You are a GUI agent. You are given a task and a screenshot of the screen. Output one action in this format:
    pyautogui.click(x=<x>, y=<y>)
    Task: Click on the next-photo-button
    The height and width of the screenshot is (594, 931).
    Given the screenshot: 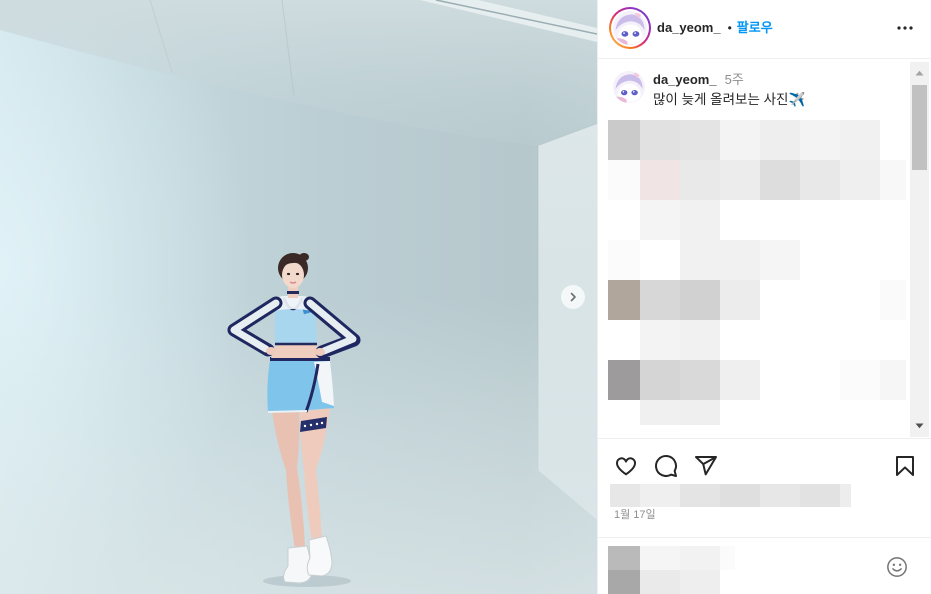 What is the action you would take?
    pyautogui.click(x=573, y=297)
    